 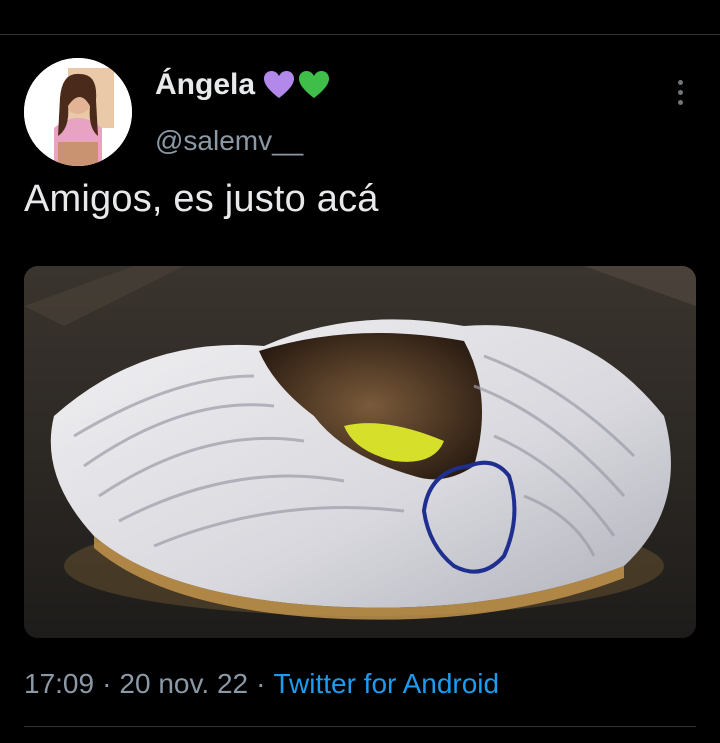 I want to click on display-name: Ángela, so click(x=205, y=85).